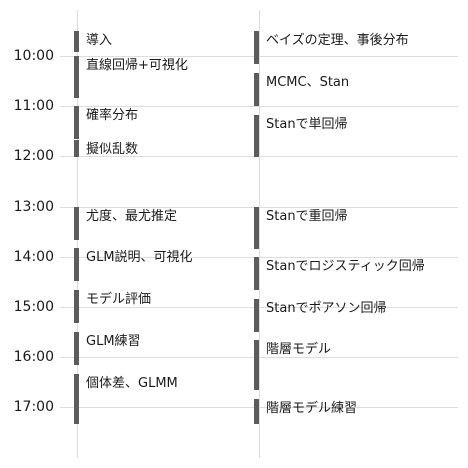  Describe the element at coordinates (139, 257) in the screenshot. I see `session-label: GLM説明、可視化` at that location.